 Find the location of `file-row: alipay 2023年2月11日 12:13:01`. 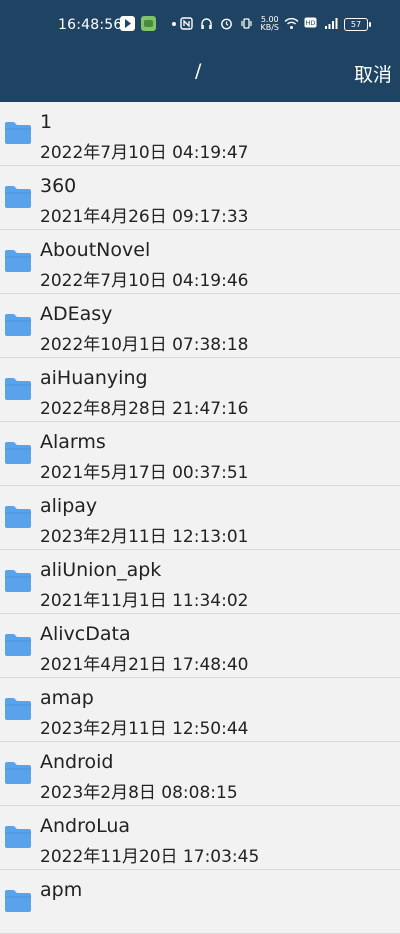

file-row: alipay 2023年2月11日 12:13:01 is located at coordinates (200, 518).